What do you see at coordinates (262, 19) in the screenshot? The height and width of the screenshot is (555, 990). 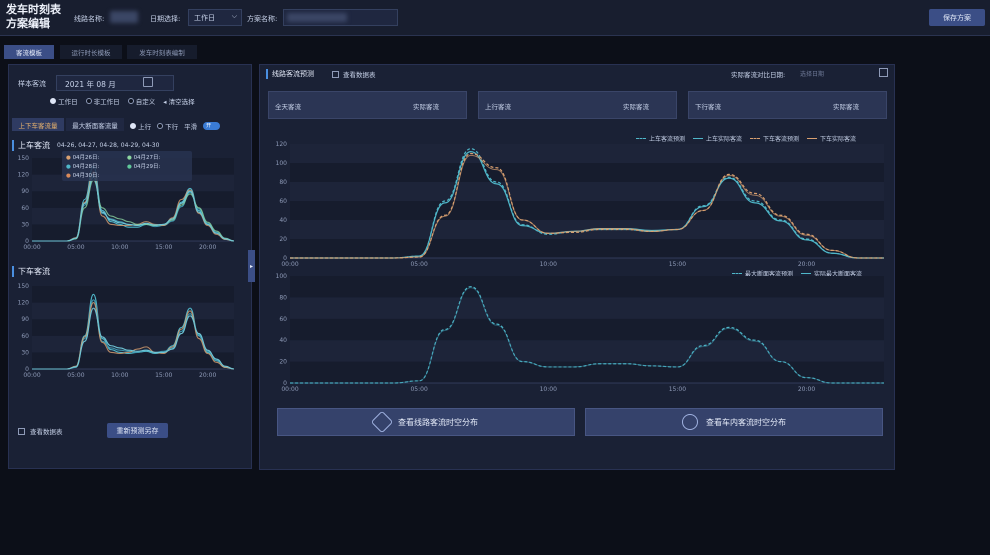 I see `plan-label: 方案名称:` at bounding box center [262, 19].